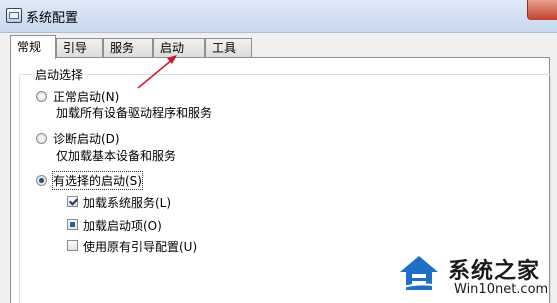 This screenshot has height=303, width=557. What do you see at coordinates (41, 180) in the screenshot?
I see `selective-startup-radio` at bounding box center [41, 180].